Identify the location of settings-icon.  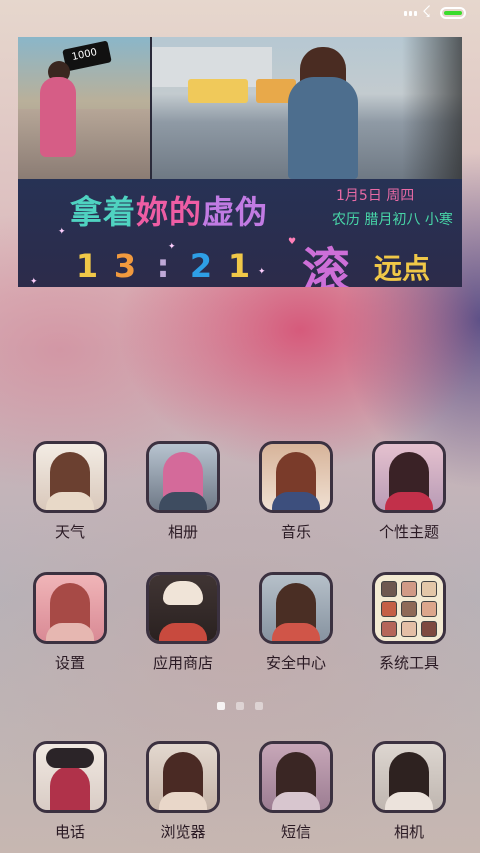
(70, 608).